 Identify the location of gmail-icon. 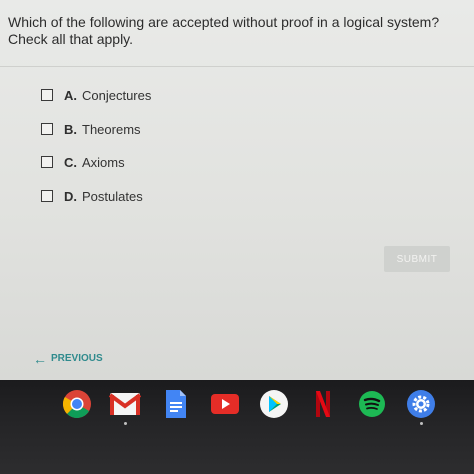
(125, 404).